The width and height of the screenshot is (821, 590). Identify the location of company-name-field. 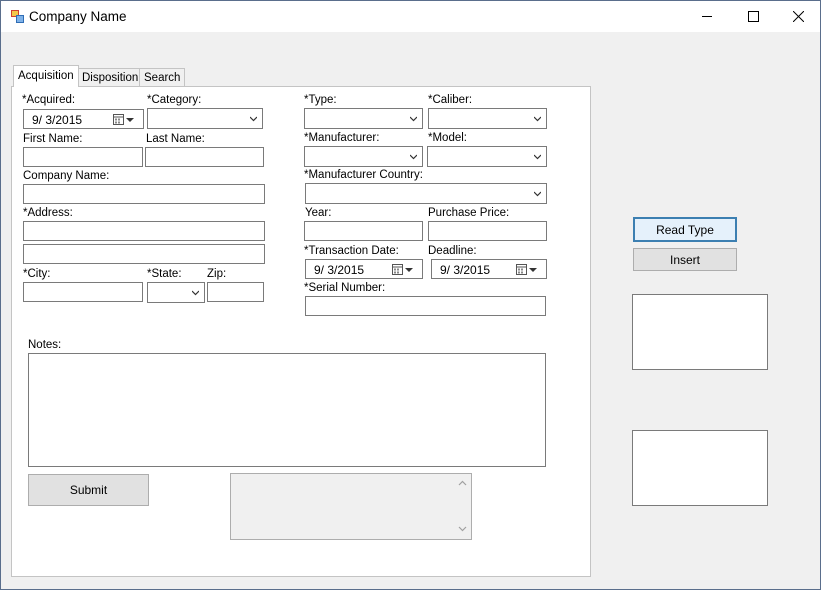
(144, 194).